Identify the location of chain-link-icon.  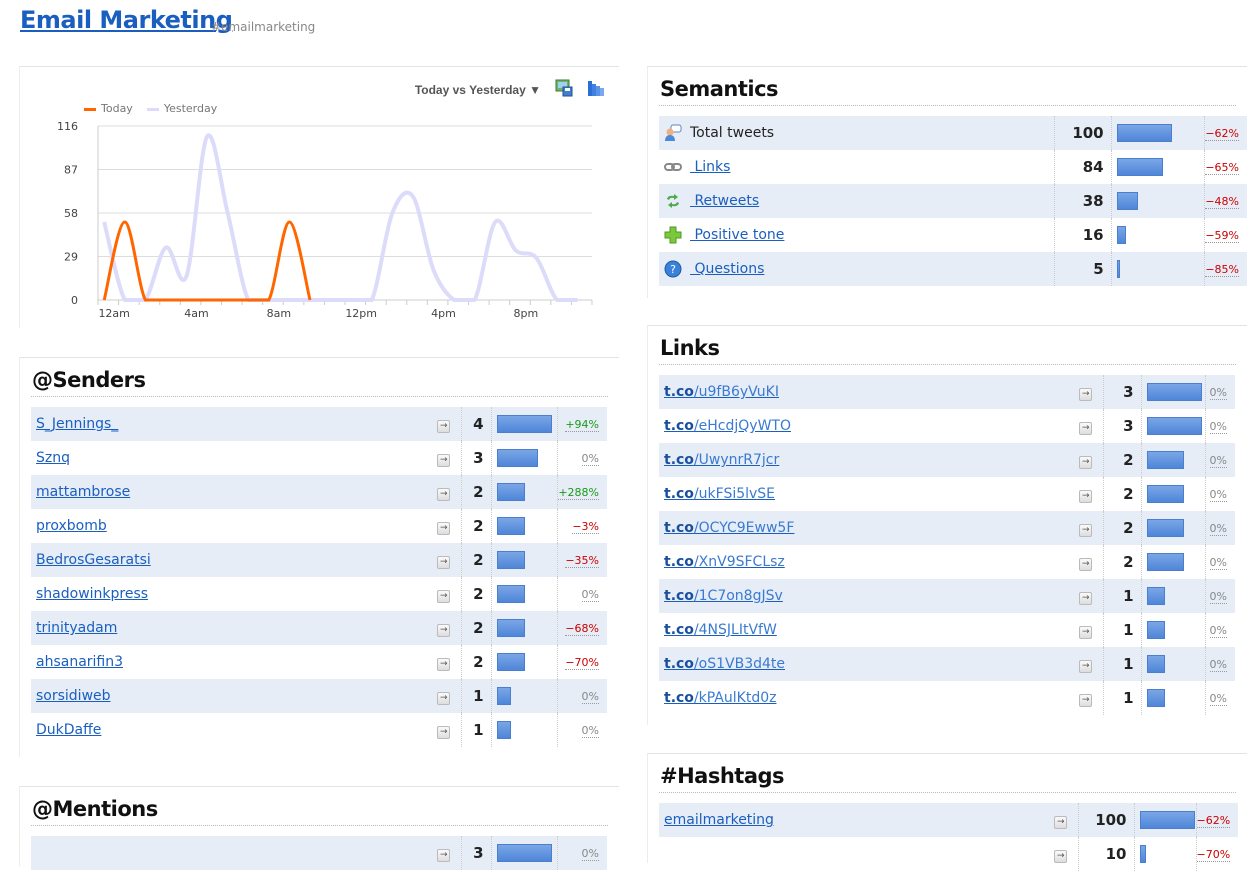
(673, 167).